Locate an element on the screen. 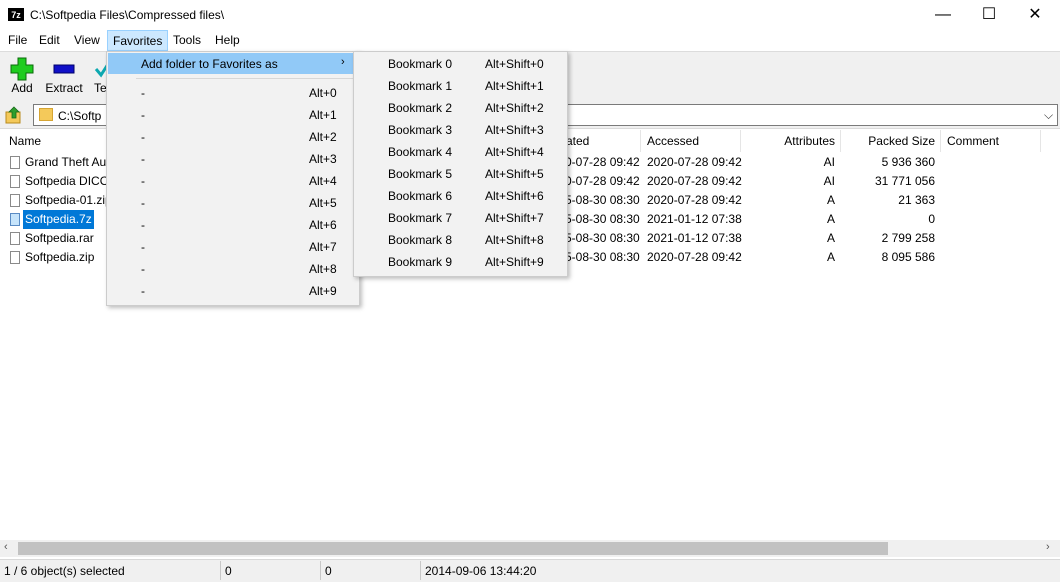 The height and width of the screenshot is (582, 1060). submenu-arrow-icon: › is located at coordinates (343, 62).